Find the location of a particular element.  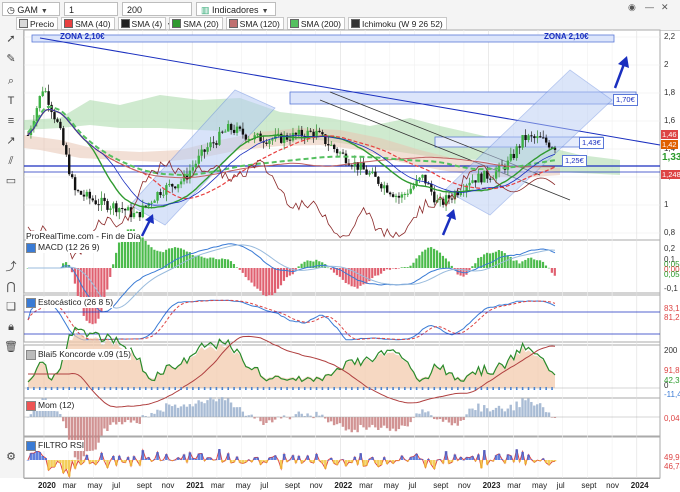

time-tick: 2021 is located at coordinates (195, 485).